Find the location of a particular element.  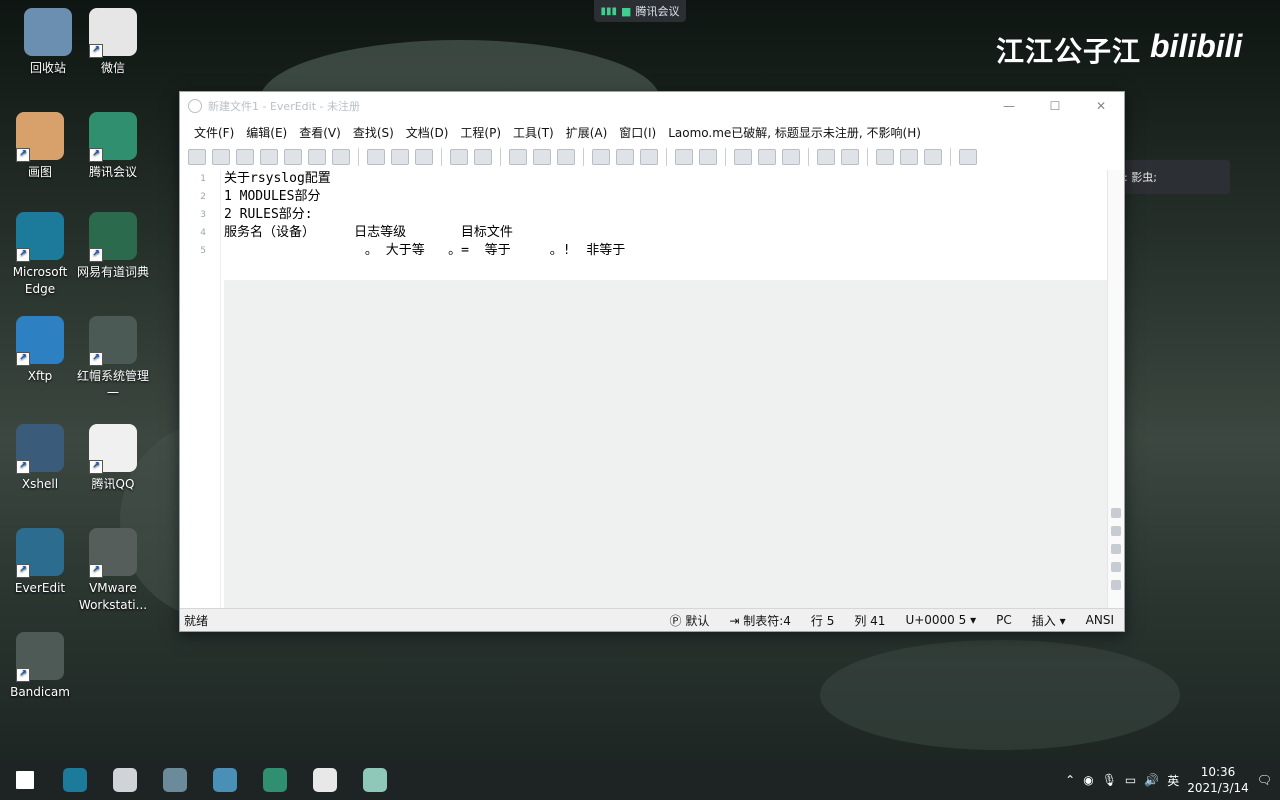

network-icon: ▭ is located at coordinates (1130, 780).